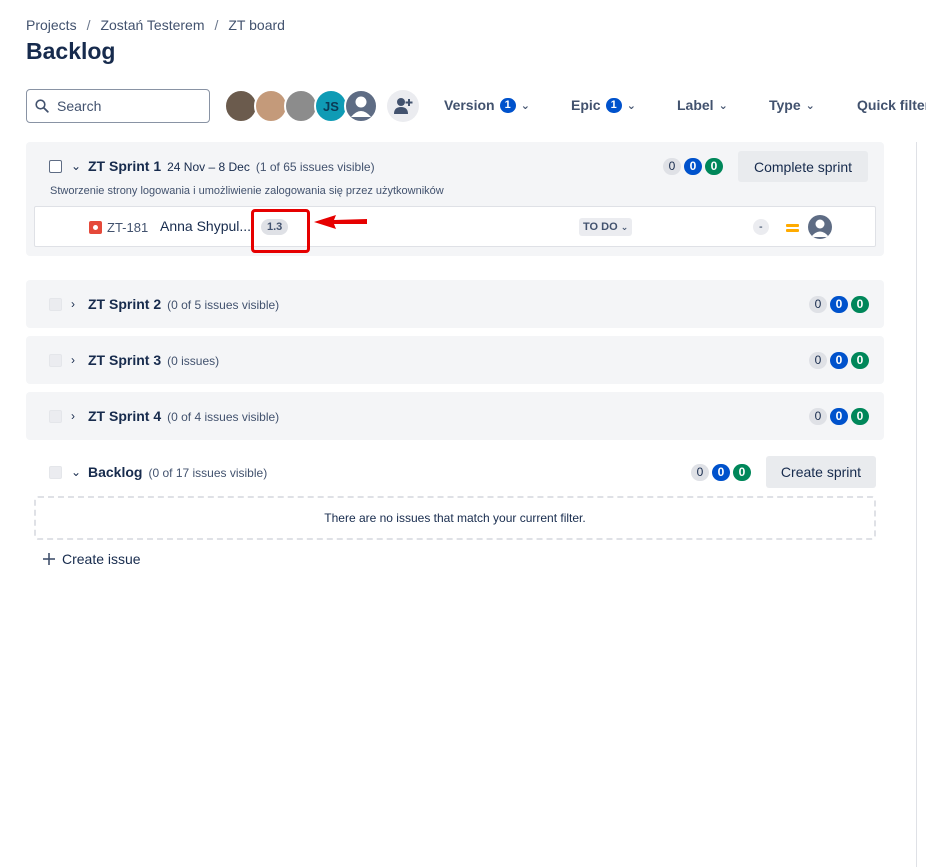 The width and height of the screenshot is (926, 867). I want to click on status-label: TO DO, so click(600, 227).